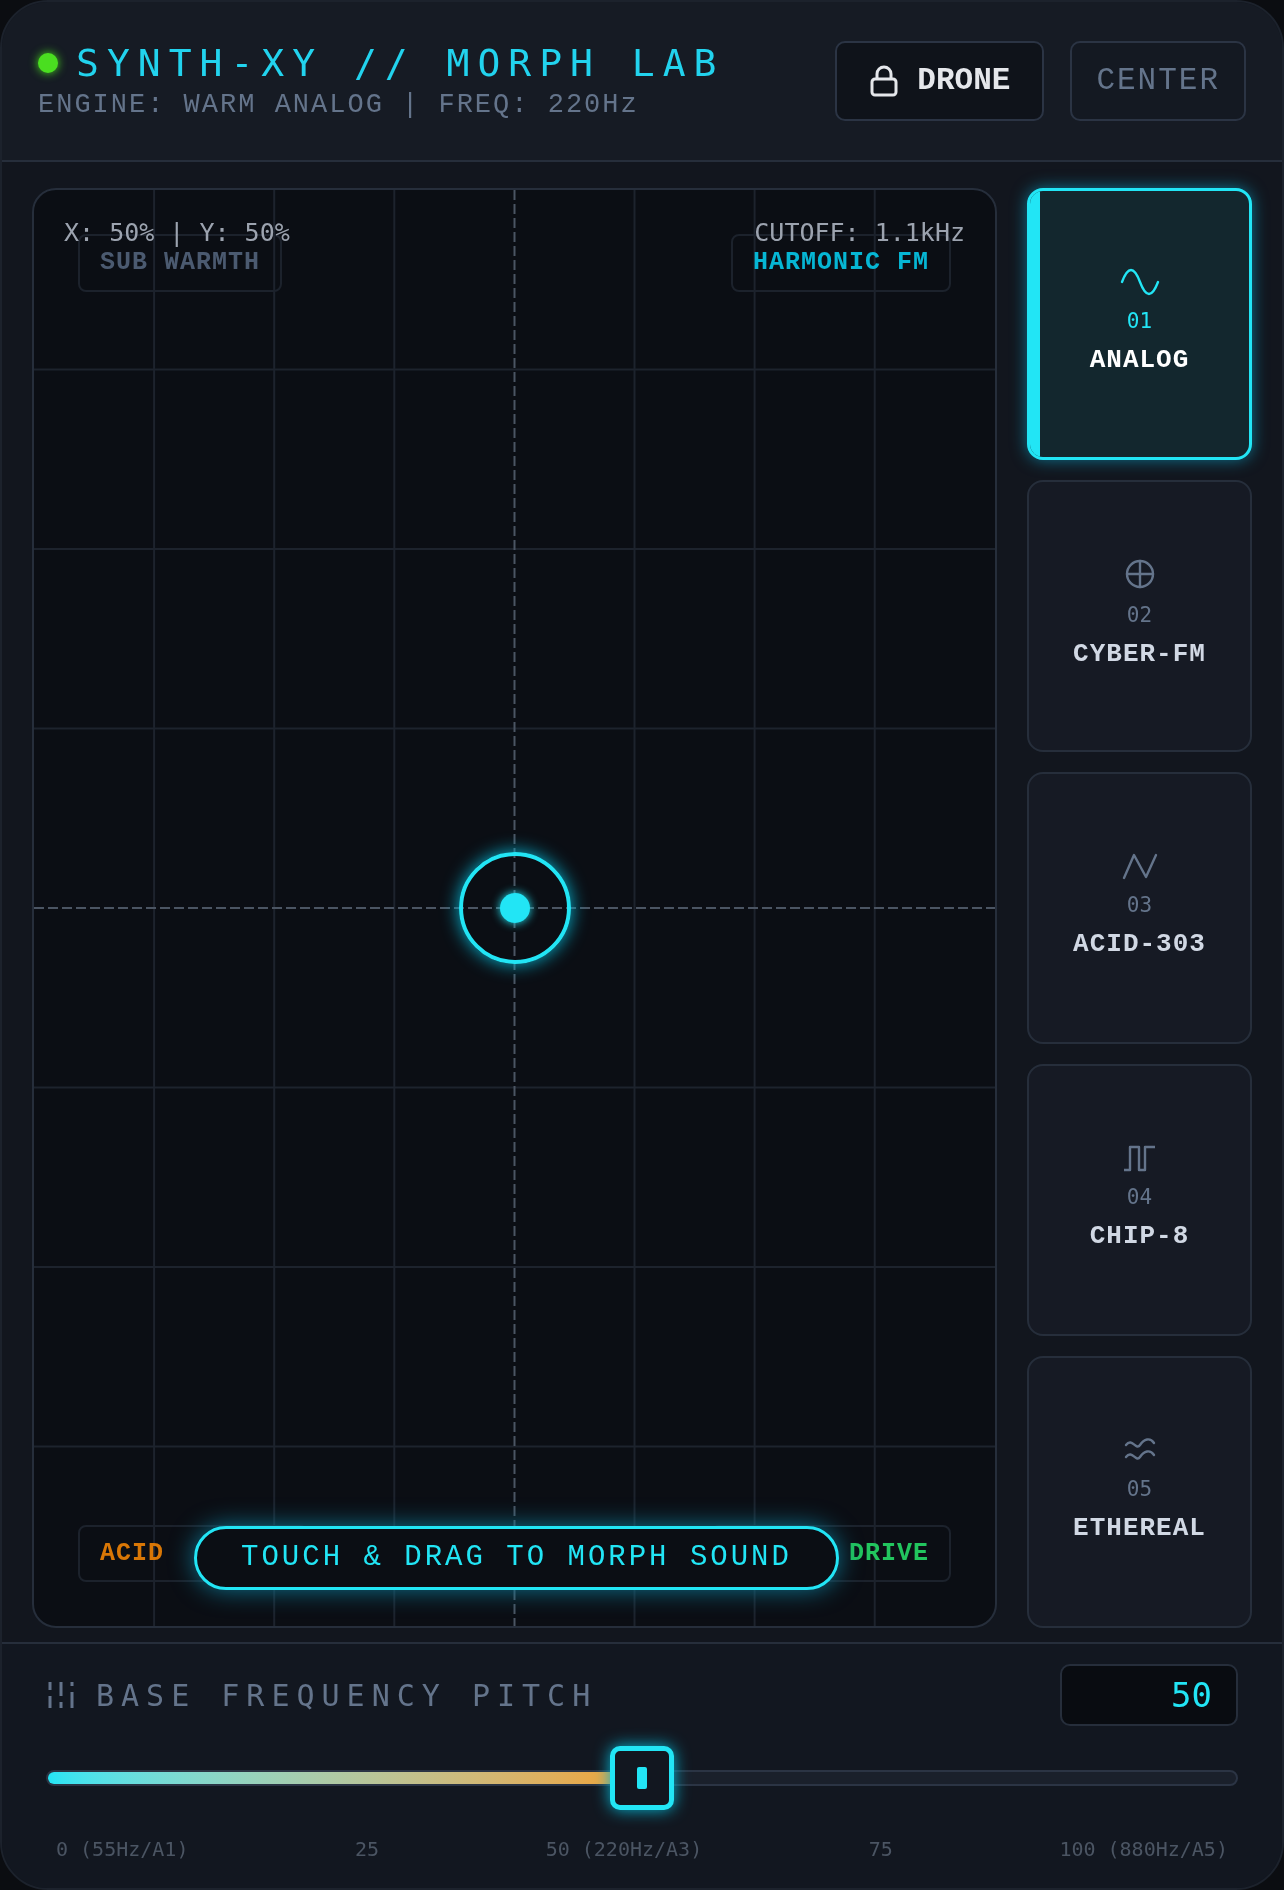  I want to click on mode-number: 02, so click(1139, 615).